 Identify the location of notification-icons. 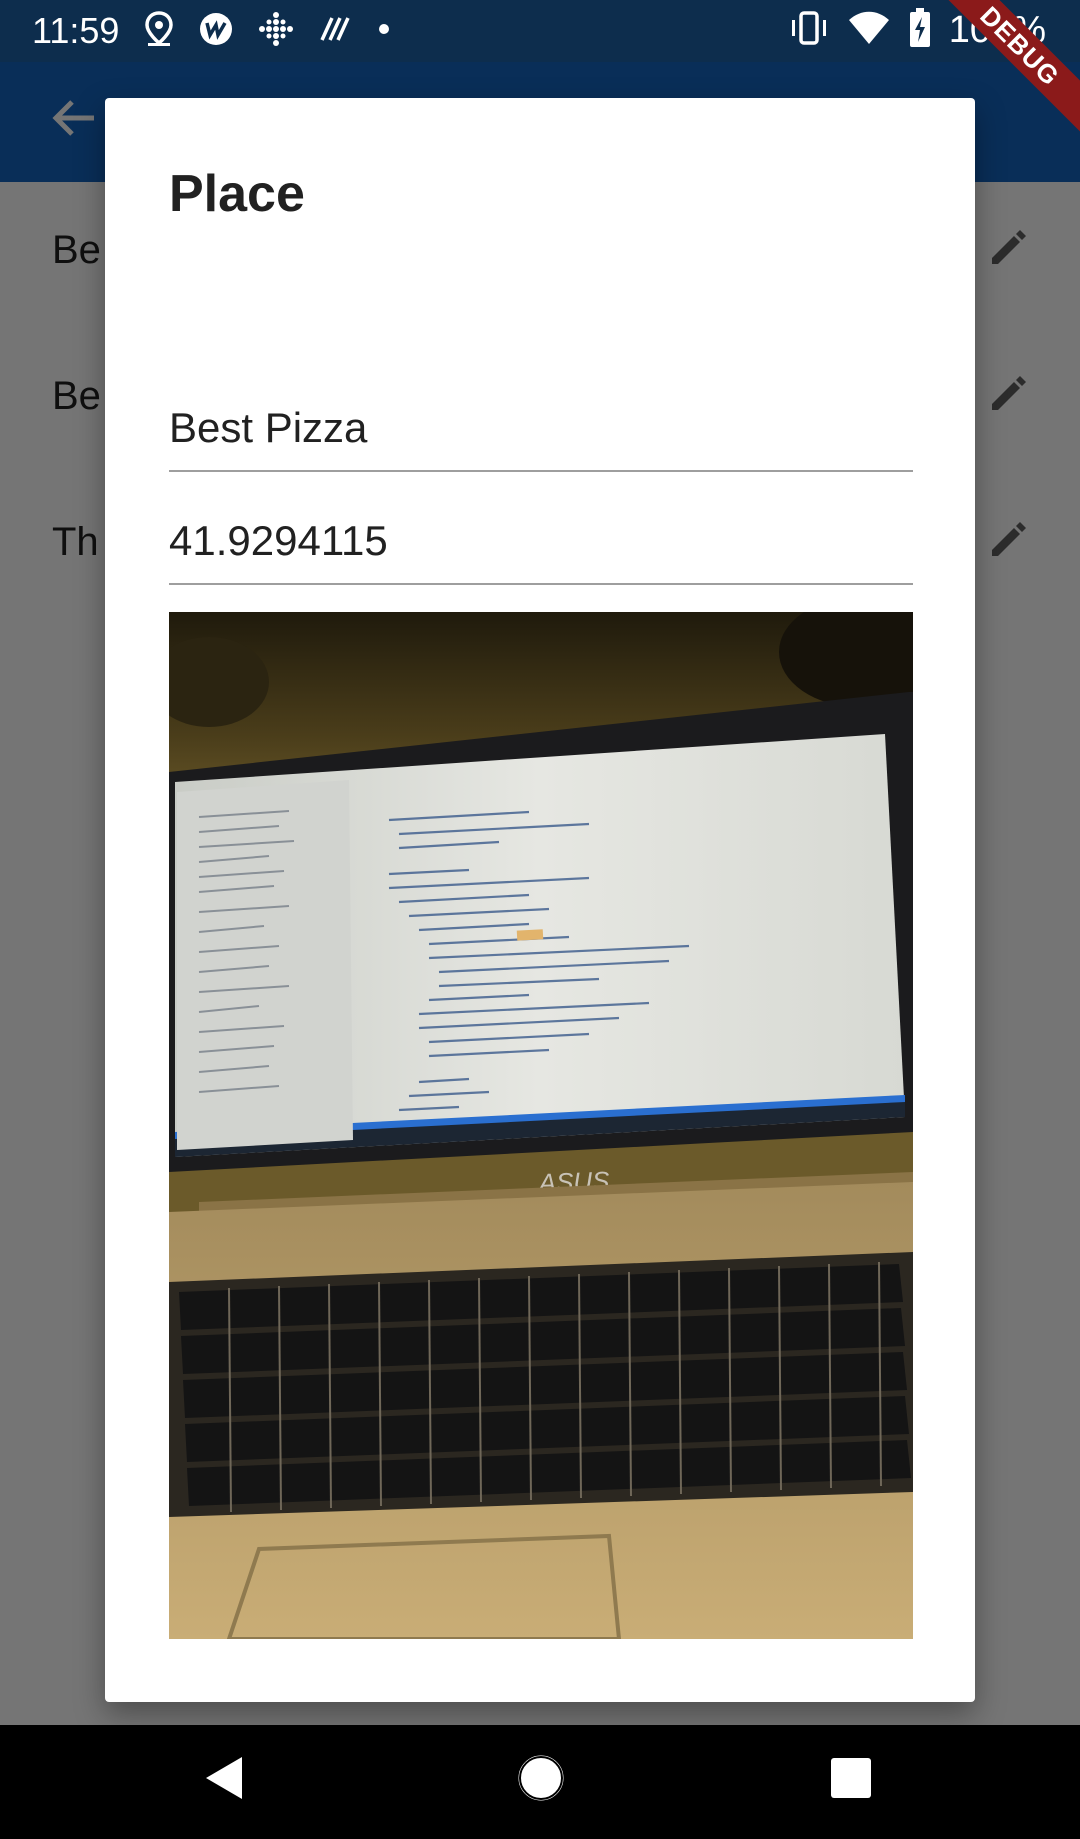
(268, 31).